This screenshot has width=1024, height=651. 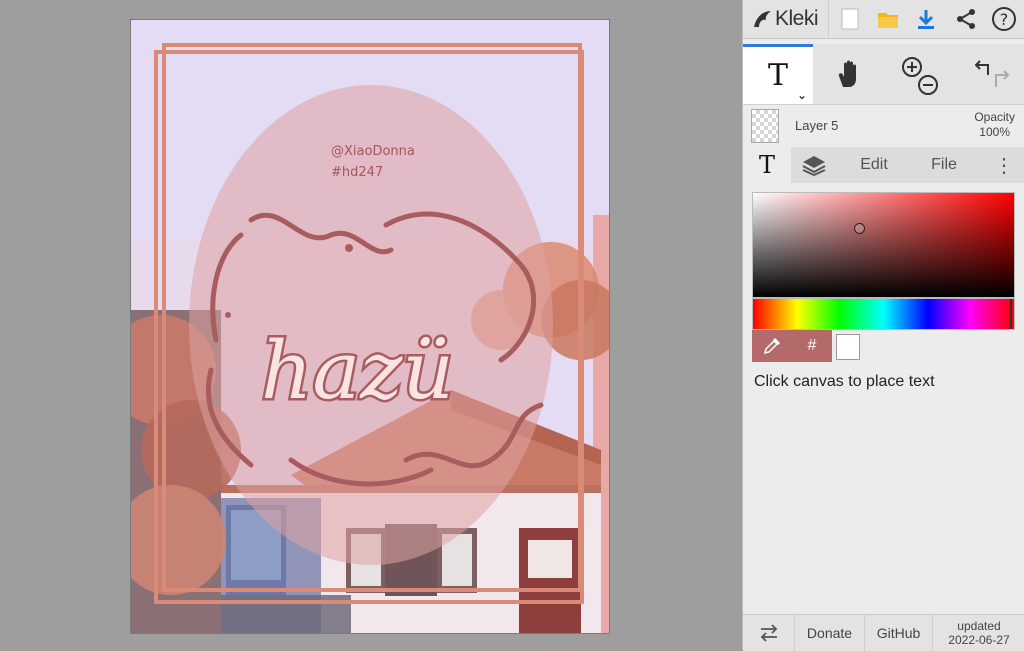 What do you see at coordinates (859, 228) in the screenshot?
I see `color-picker-cursor` at bounding box center [859, 228].